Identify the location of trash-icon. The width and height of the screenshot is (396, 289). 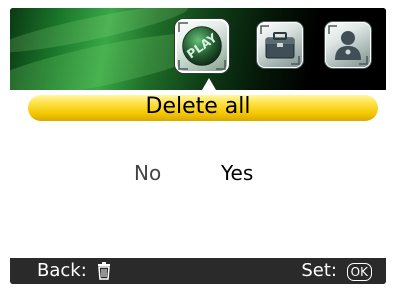
(104, 273).